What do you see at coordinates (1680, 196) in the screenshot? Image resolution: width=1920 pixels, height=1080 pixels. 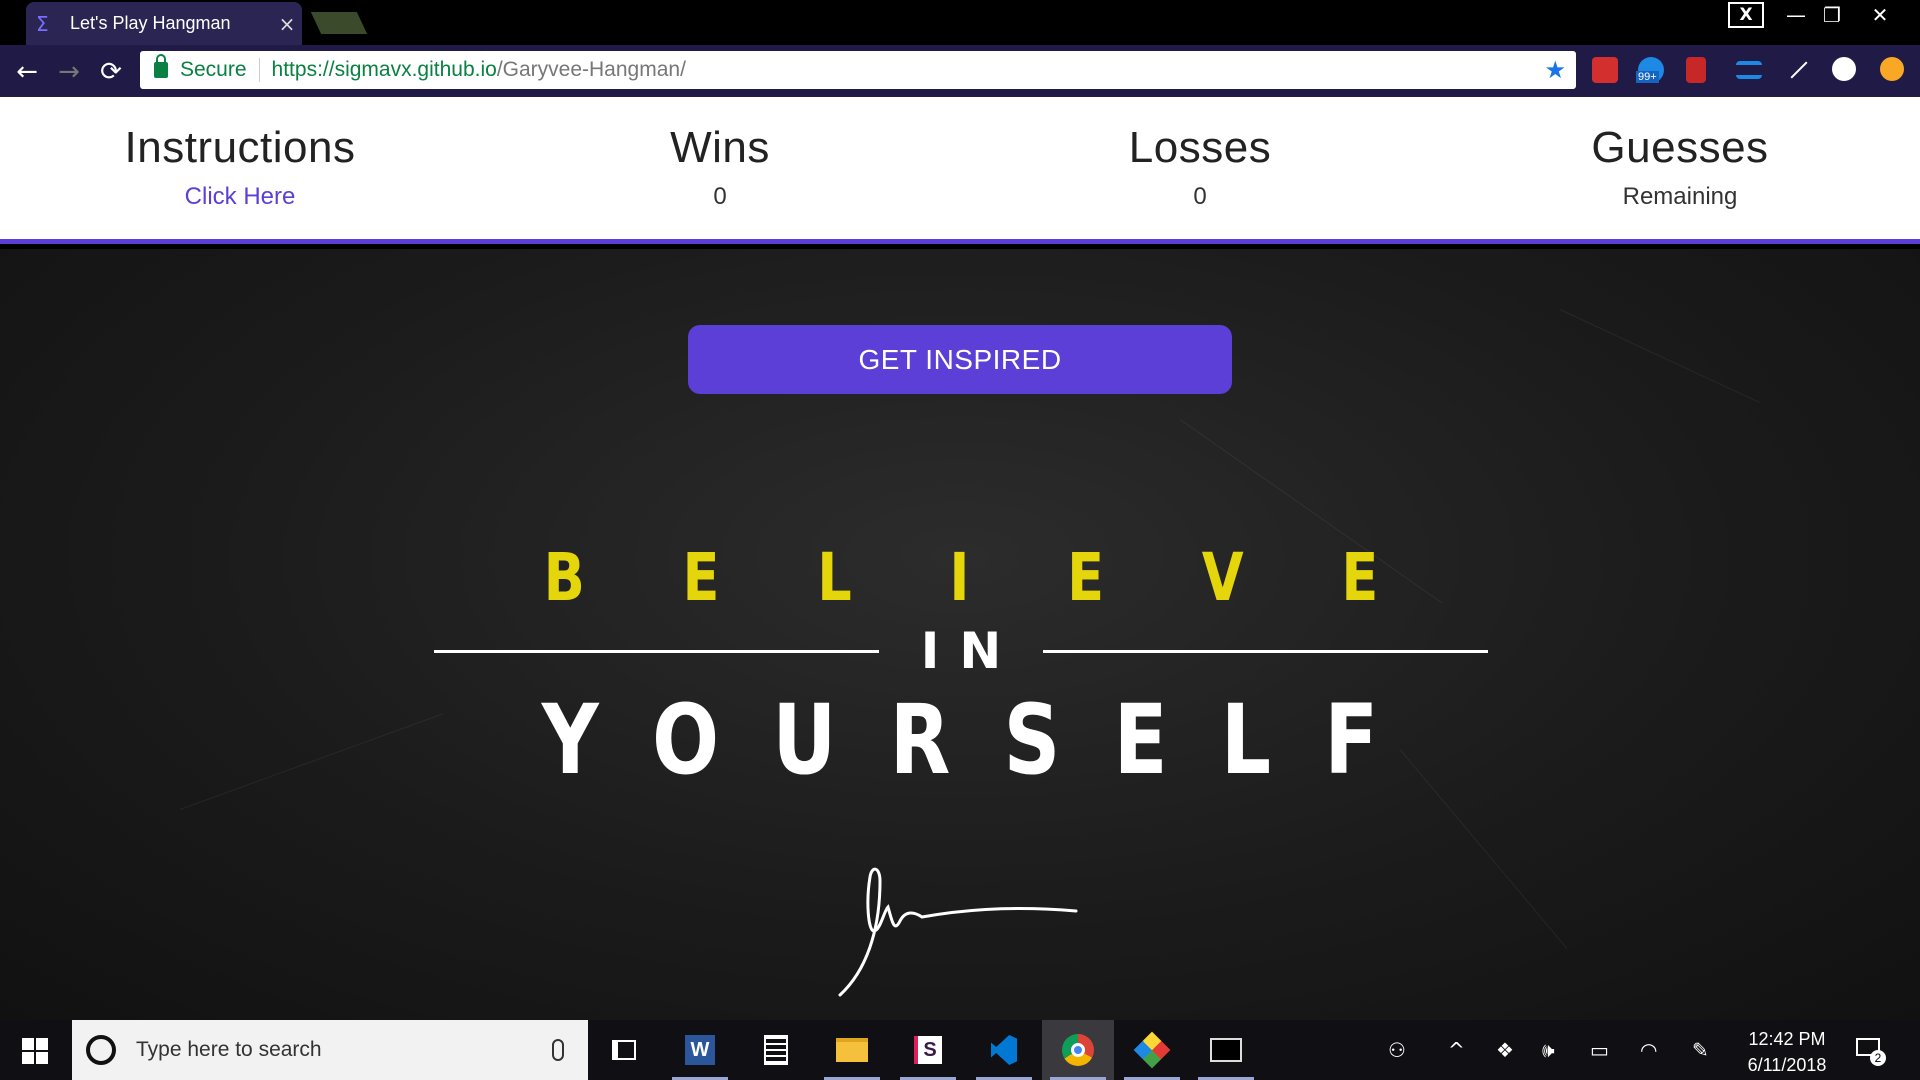 I see `guesses-remaining: Remaining` at bounding box center [1680, 196].